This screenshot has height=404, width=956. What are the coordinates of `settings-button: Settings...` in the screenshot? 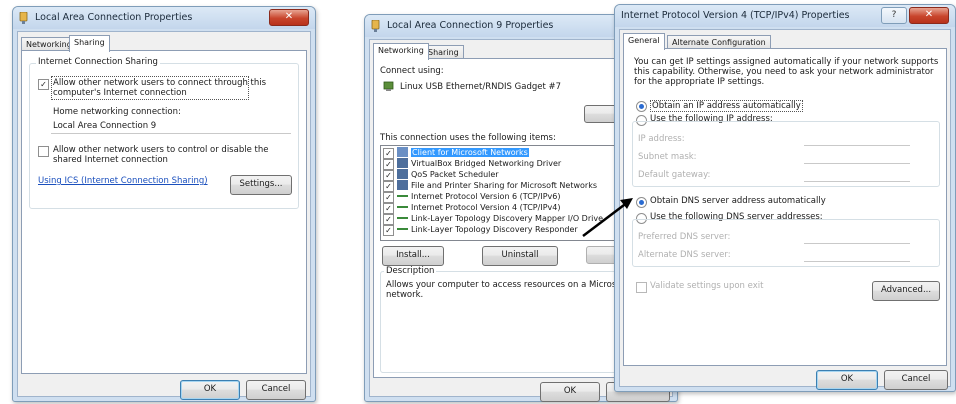 It's located at (261, 185).